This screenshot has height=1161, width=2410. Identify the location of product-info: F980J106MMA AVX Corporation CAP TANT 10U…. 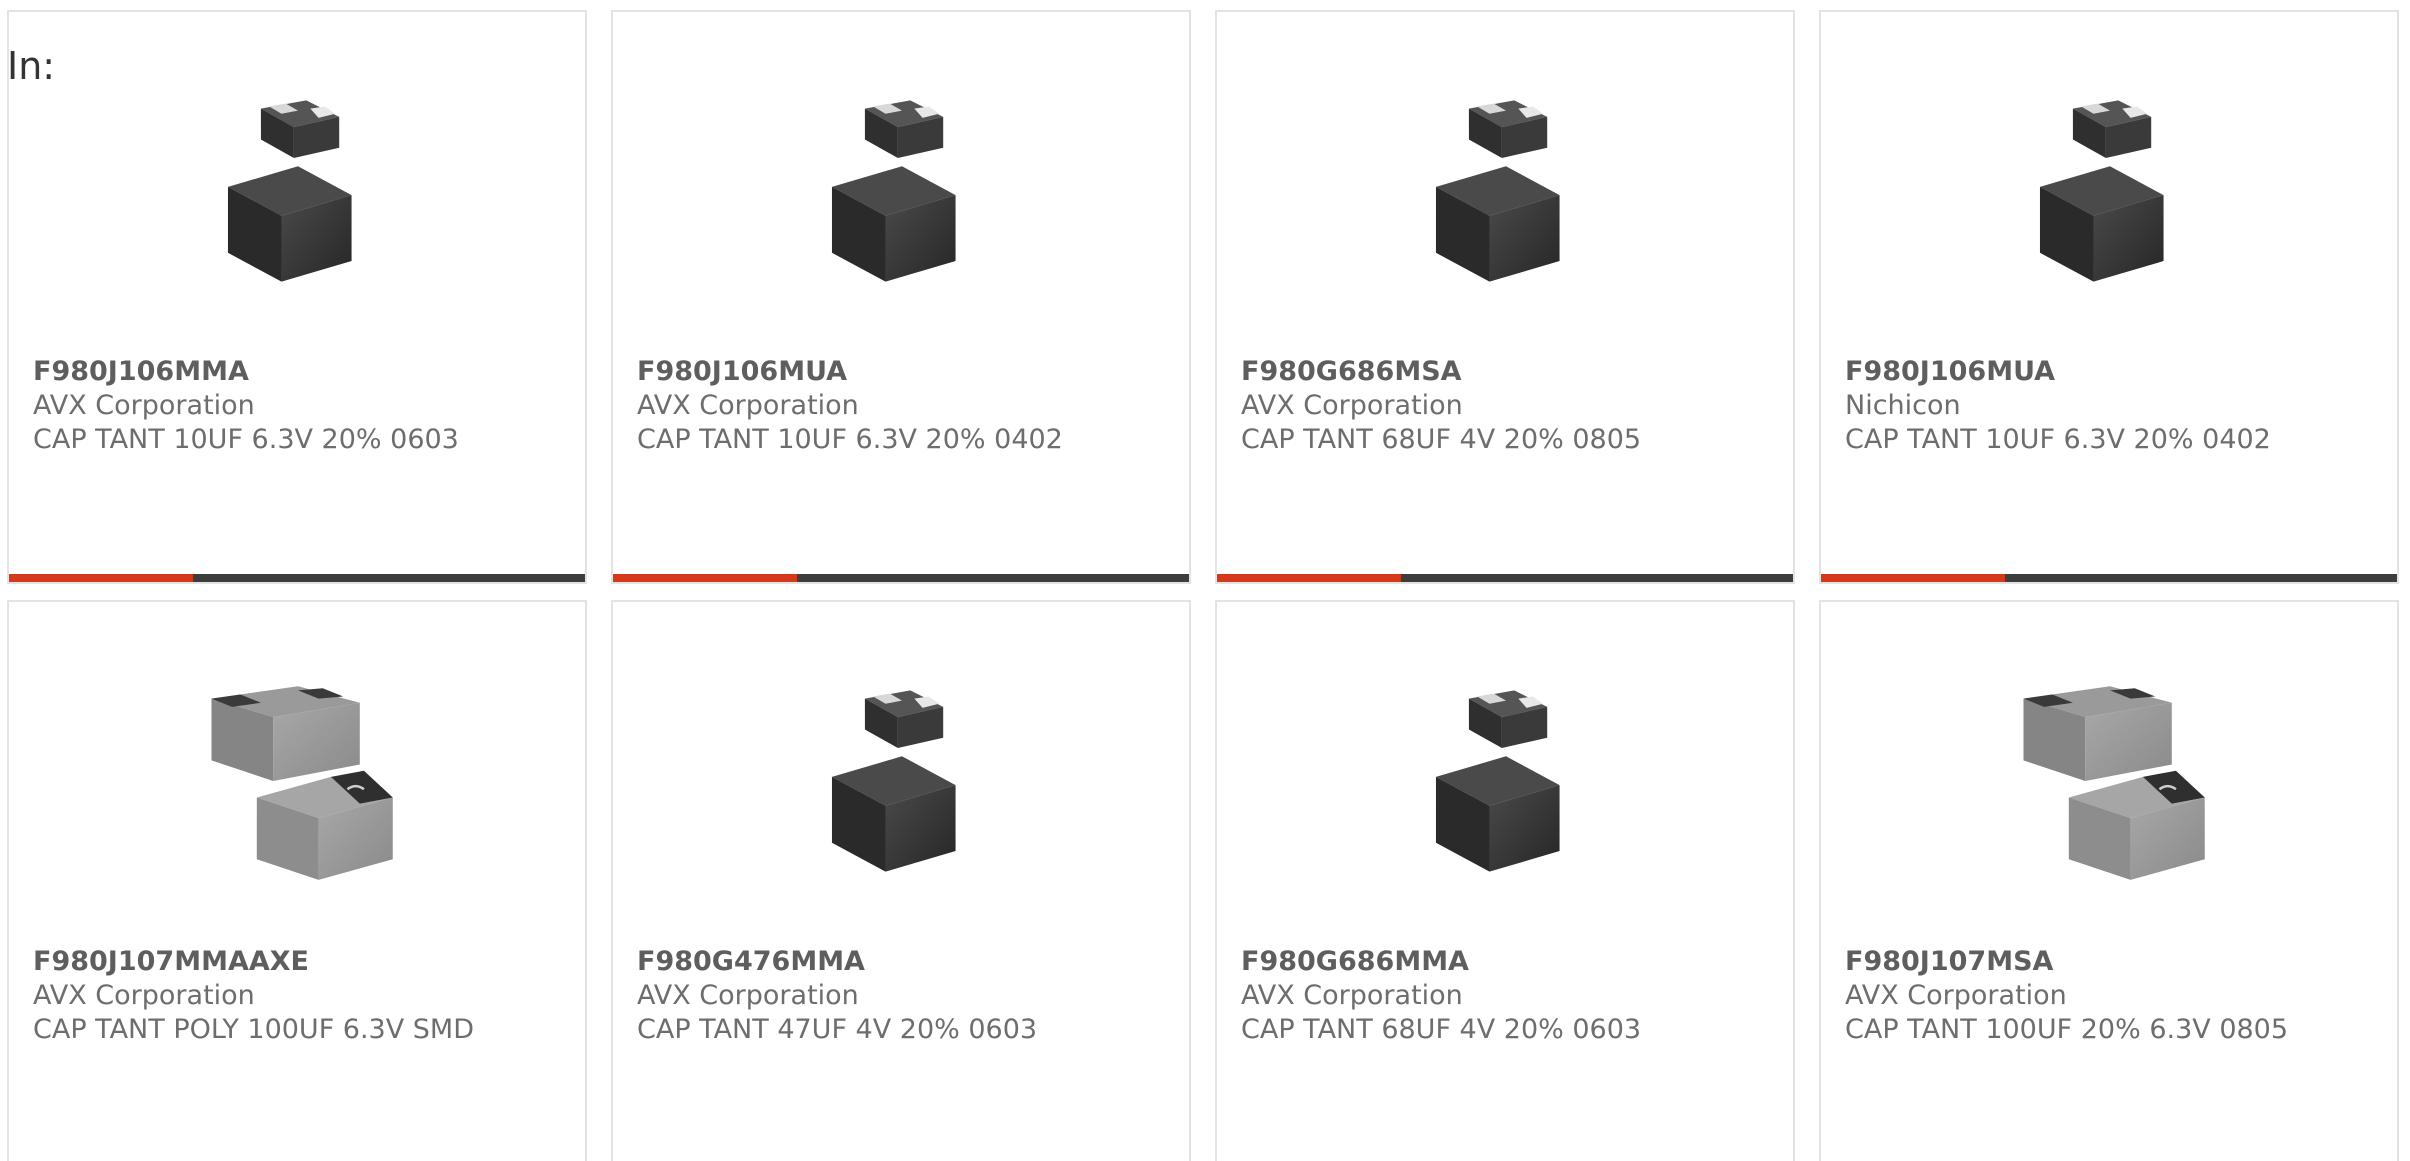
(304, 406).